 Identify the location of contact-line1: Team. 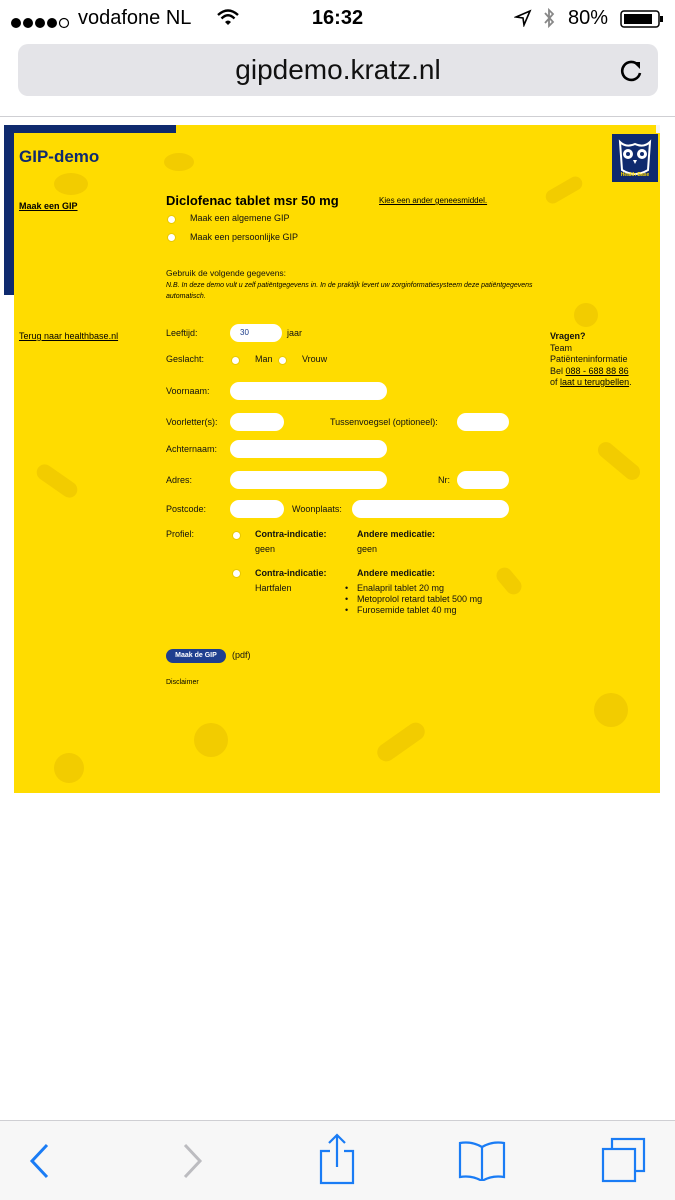
(561, 348).